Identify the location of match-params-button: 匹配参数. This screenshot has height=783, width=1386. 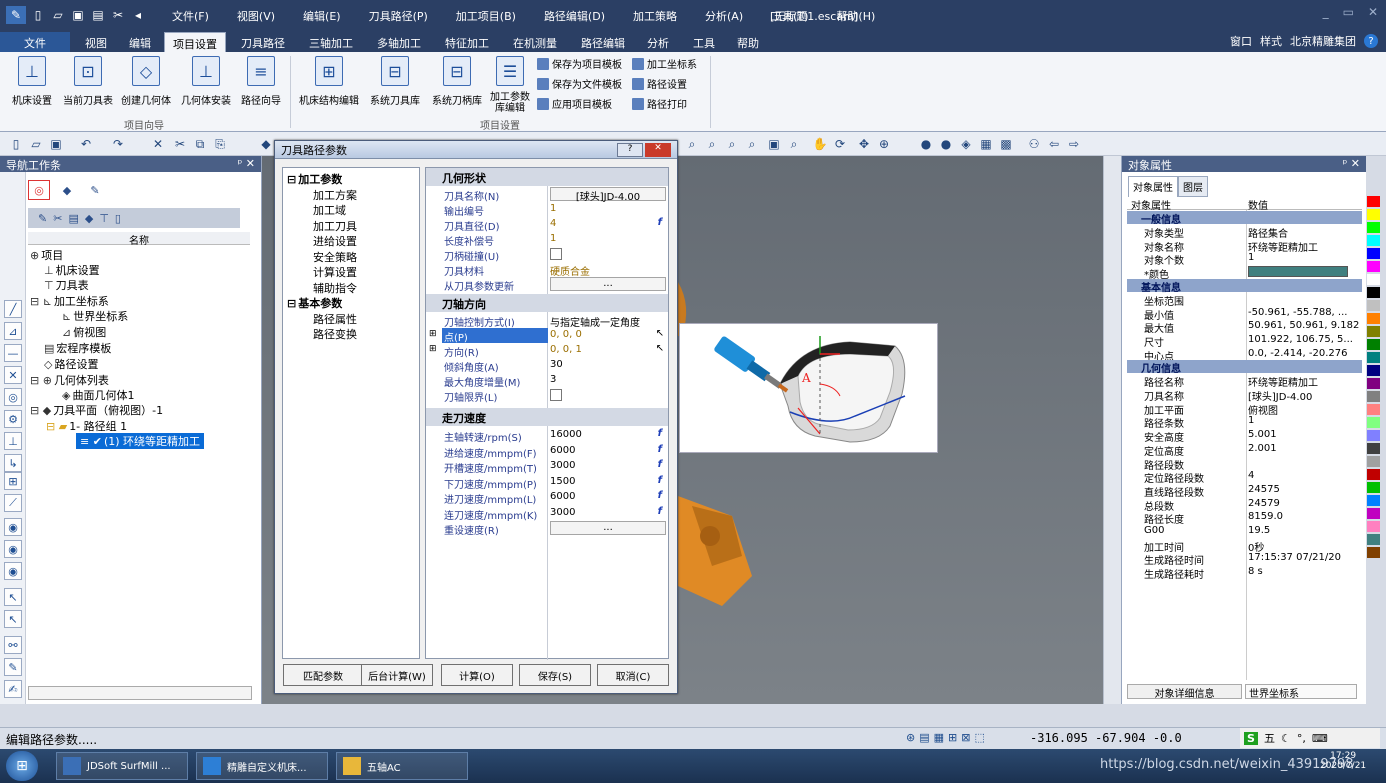
(323, 675).